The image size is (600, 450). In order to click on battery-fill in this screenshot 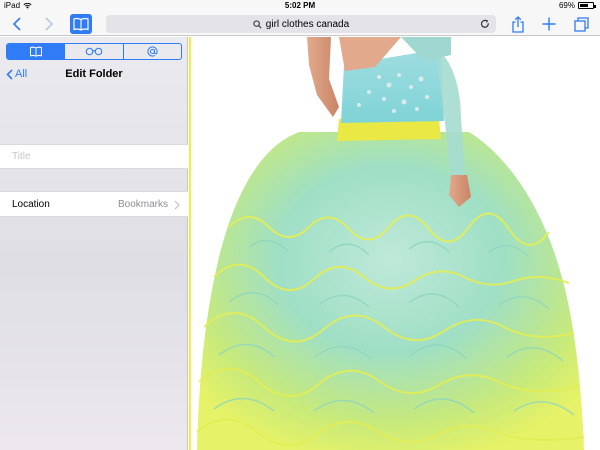, I will do `click(584, 5)`.